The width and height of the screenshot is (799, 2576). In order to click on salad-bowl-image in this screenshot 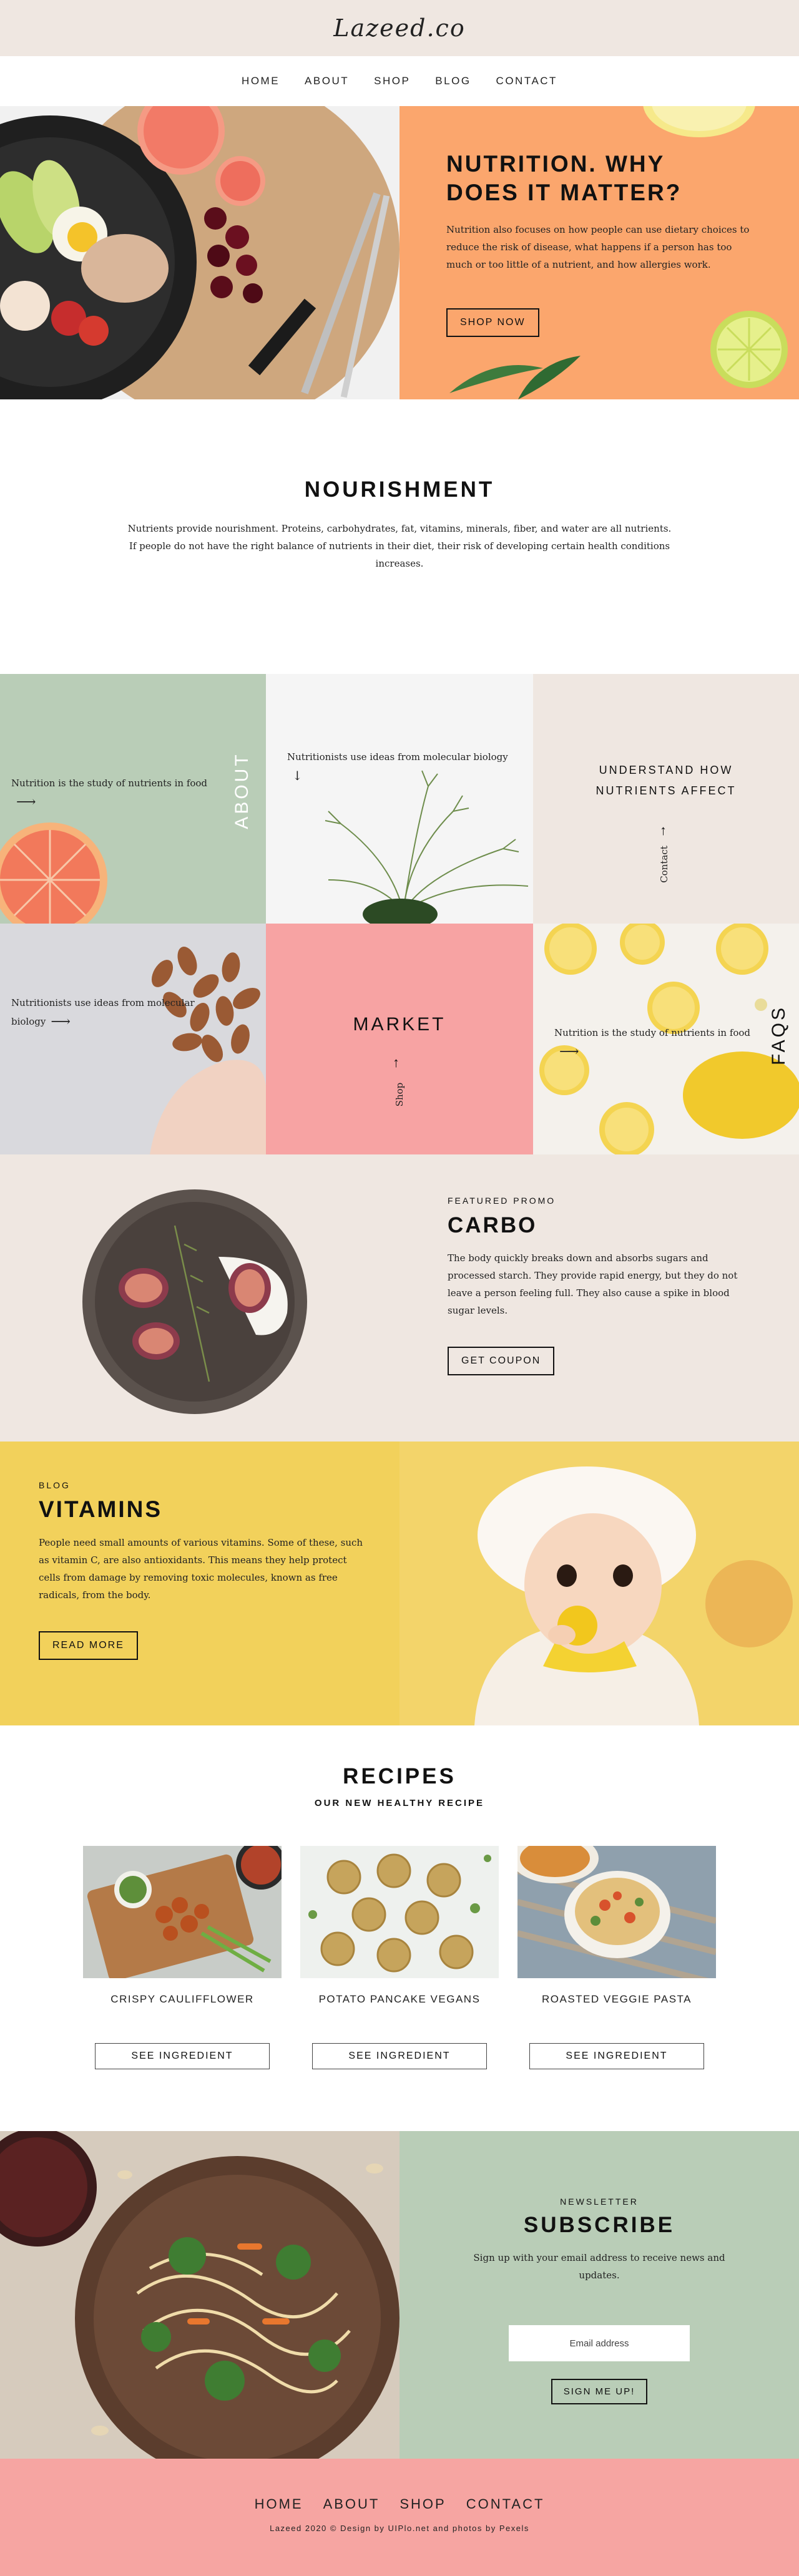, I will do `click(200, 252)`.